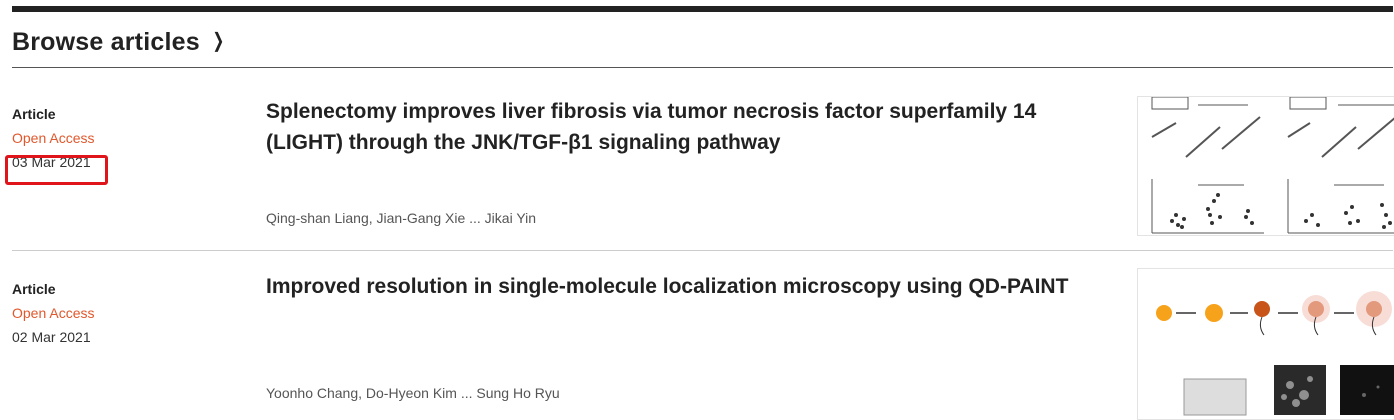 The height and width of the screenshot is (420, 1394). What do you see at coordinates (218, 41) in the screenshot?
I see `chevron-right-icon: ❯` at bounding box center [218, 41].